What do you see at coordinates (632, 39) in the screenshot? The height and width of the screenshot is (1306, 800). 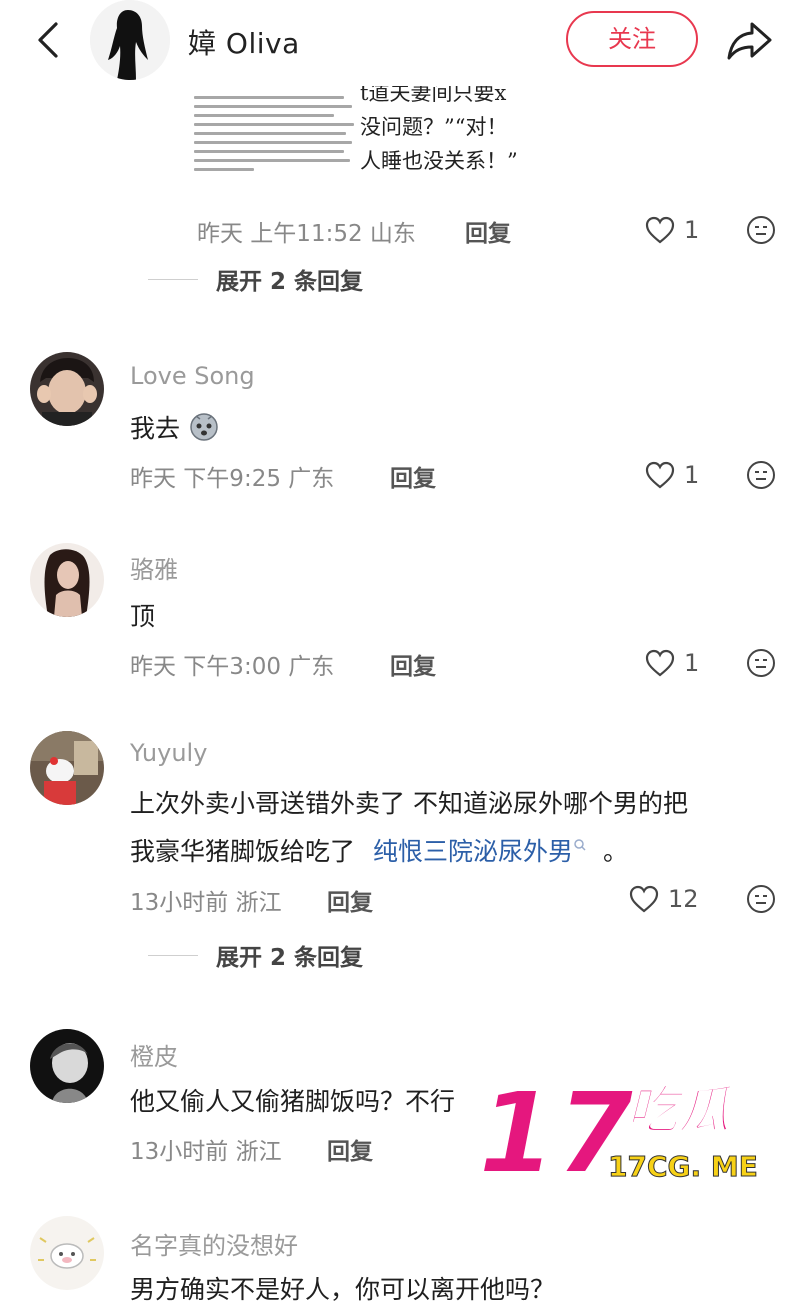 I see `follow-button: 关注` at bounding box center [632, 39].